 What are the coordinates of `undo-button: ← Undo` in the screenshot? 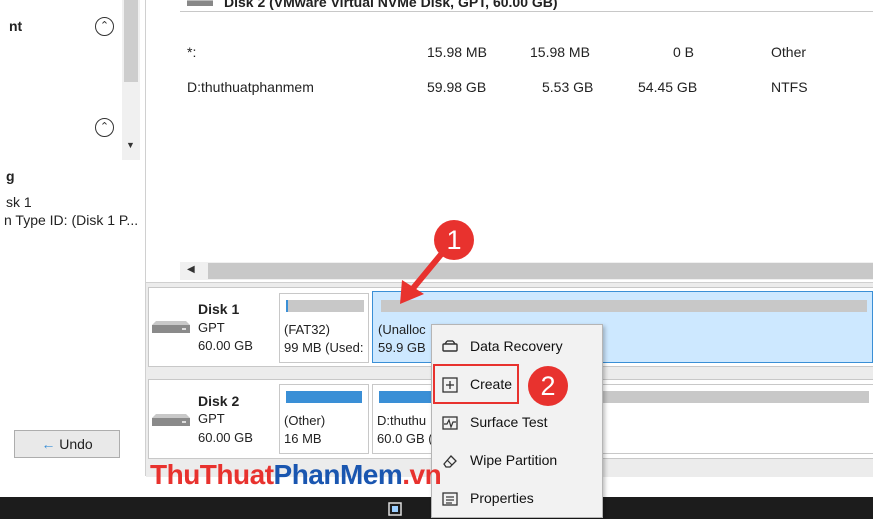 It's located at (67, 444).